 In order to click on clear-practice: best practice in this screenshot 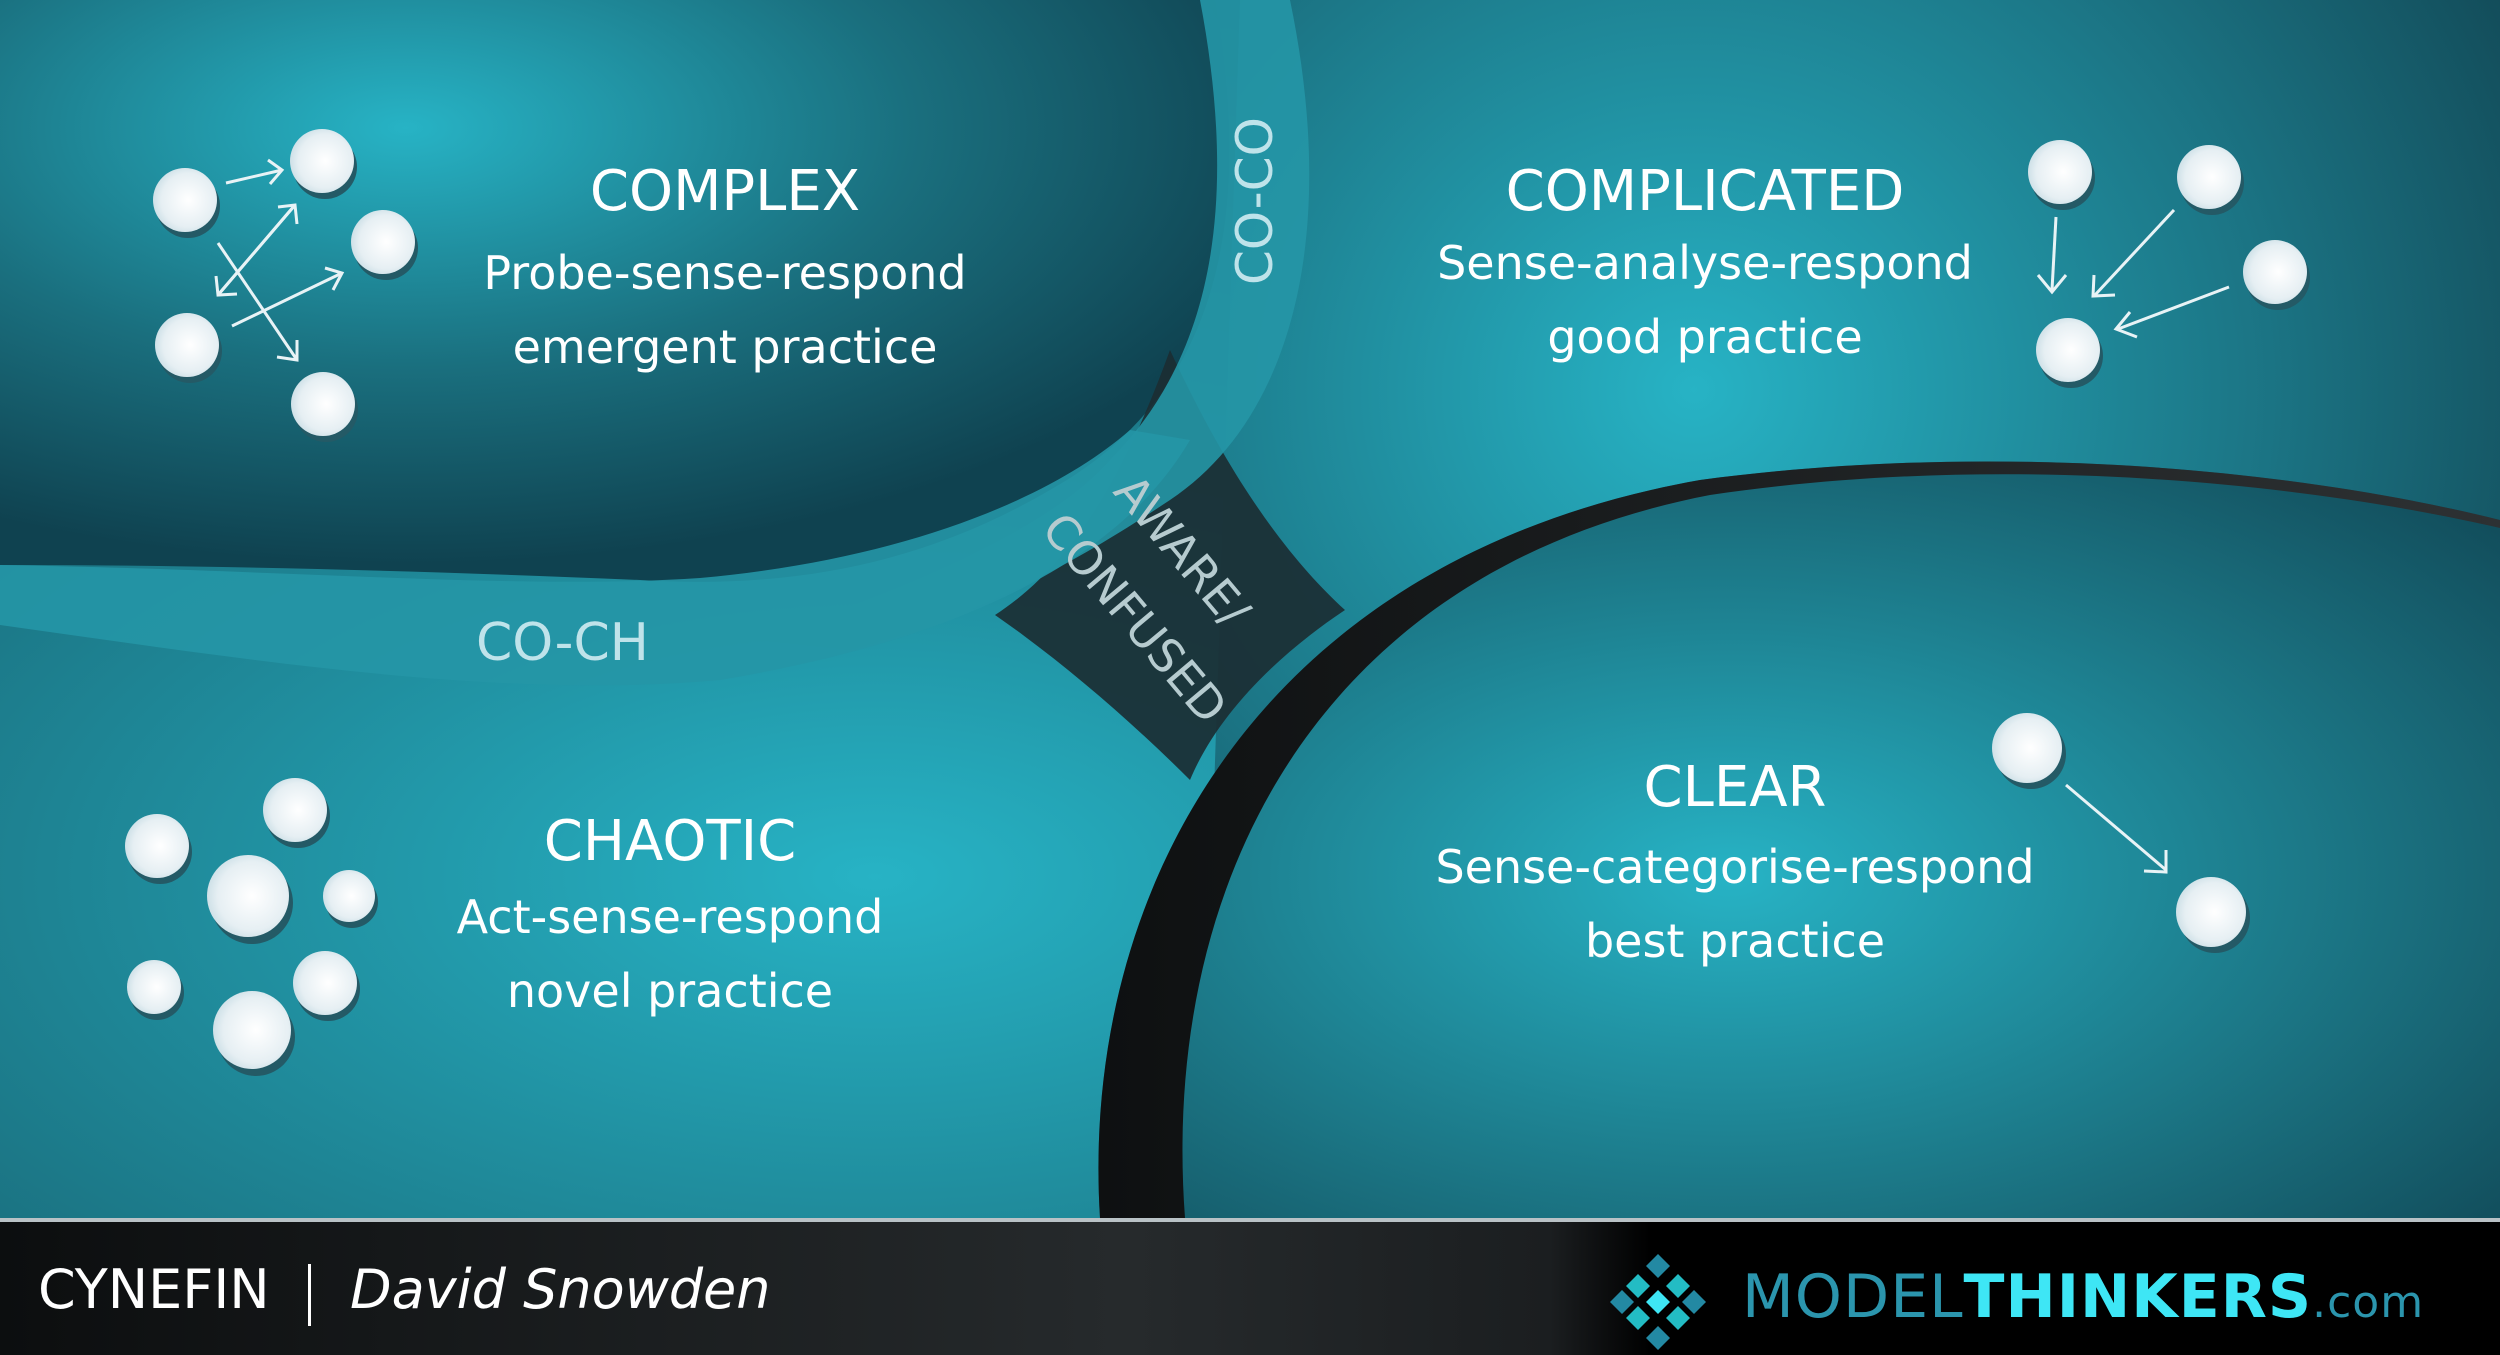, I will do `click(1735, 941)`.